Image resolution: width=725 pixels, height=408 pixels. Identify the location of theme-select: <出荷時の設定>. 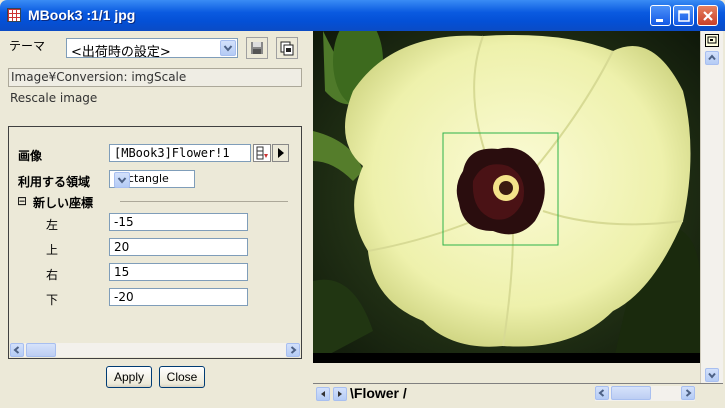
(152, 49).